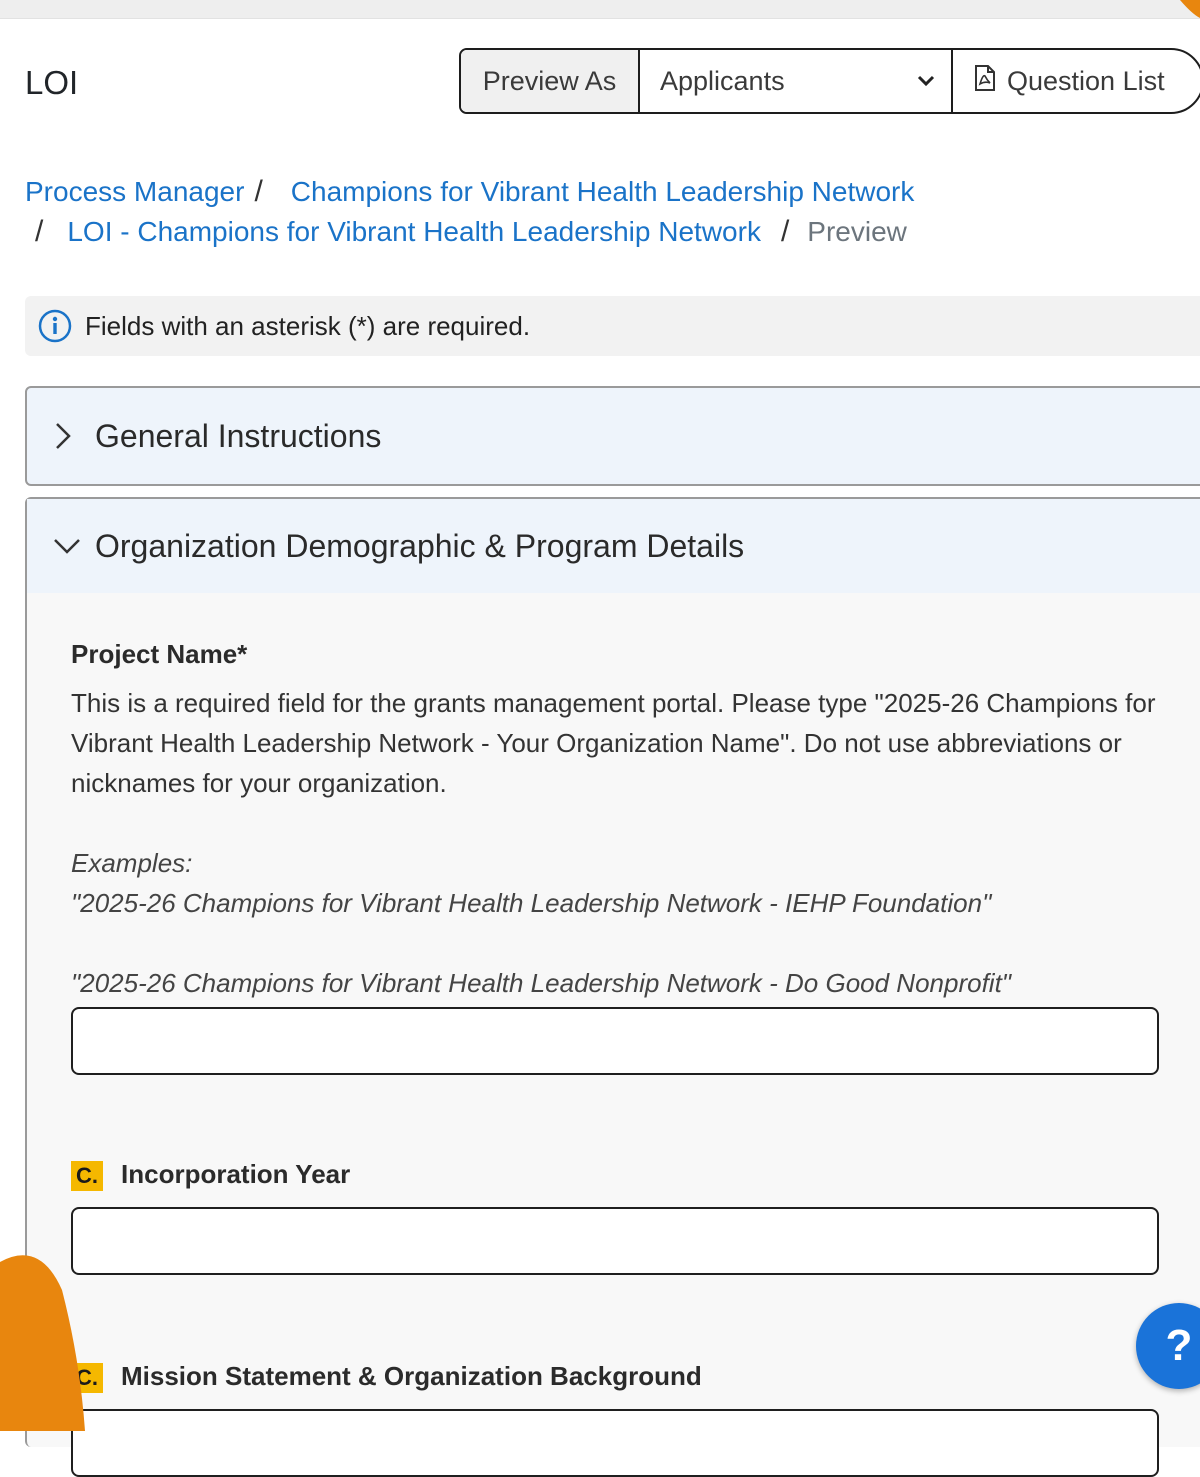 This screenshot has height=1477, width=1200. I want to click on preview-toolbar: Preview As Applicants Question List, so click(829, 81).